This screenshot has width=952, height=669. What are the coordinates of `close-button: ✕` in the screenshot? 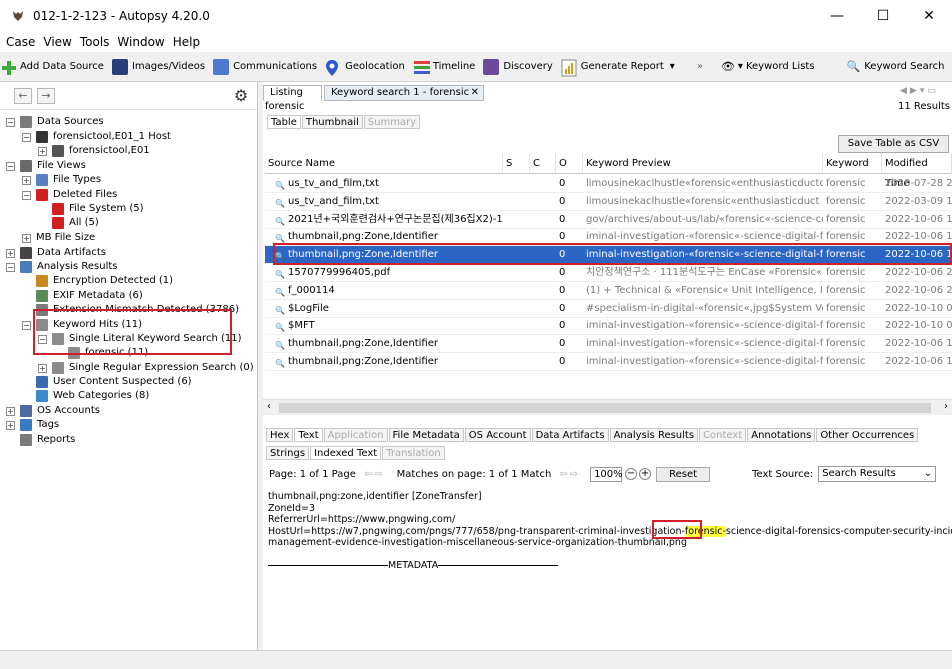 It's located at (929, 16).